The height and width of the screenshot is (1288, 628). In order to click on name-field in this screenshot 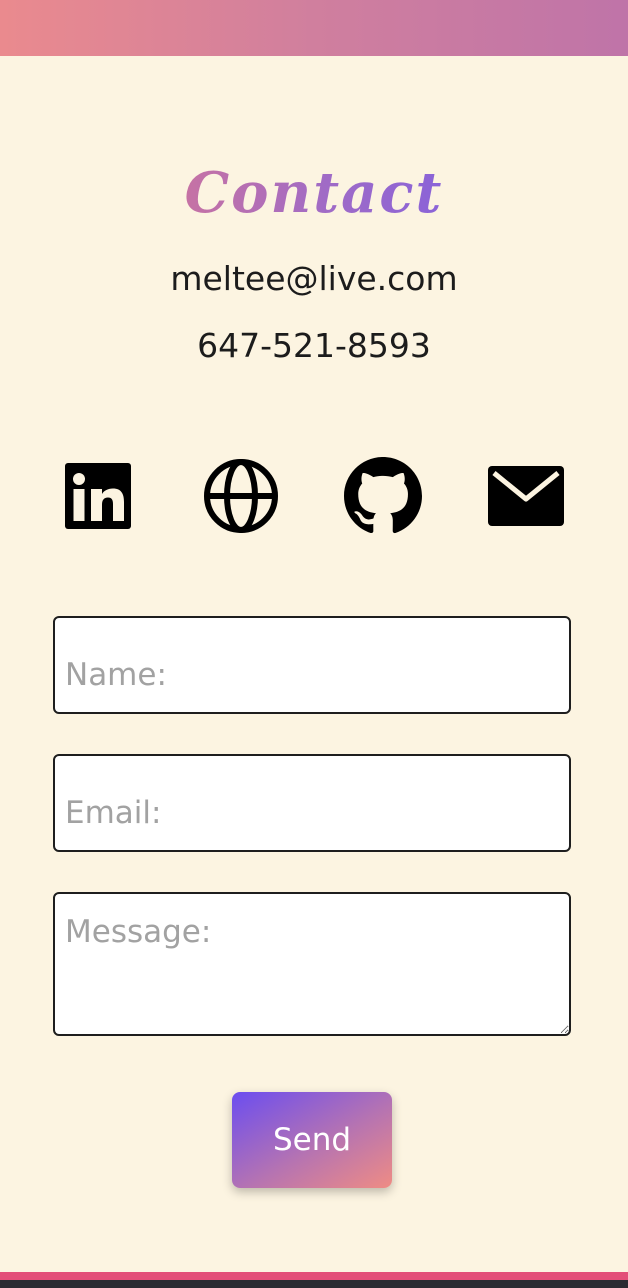, I will do `click(312, 665)`.